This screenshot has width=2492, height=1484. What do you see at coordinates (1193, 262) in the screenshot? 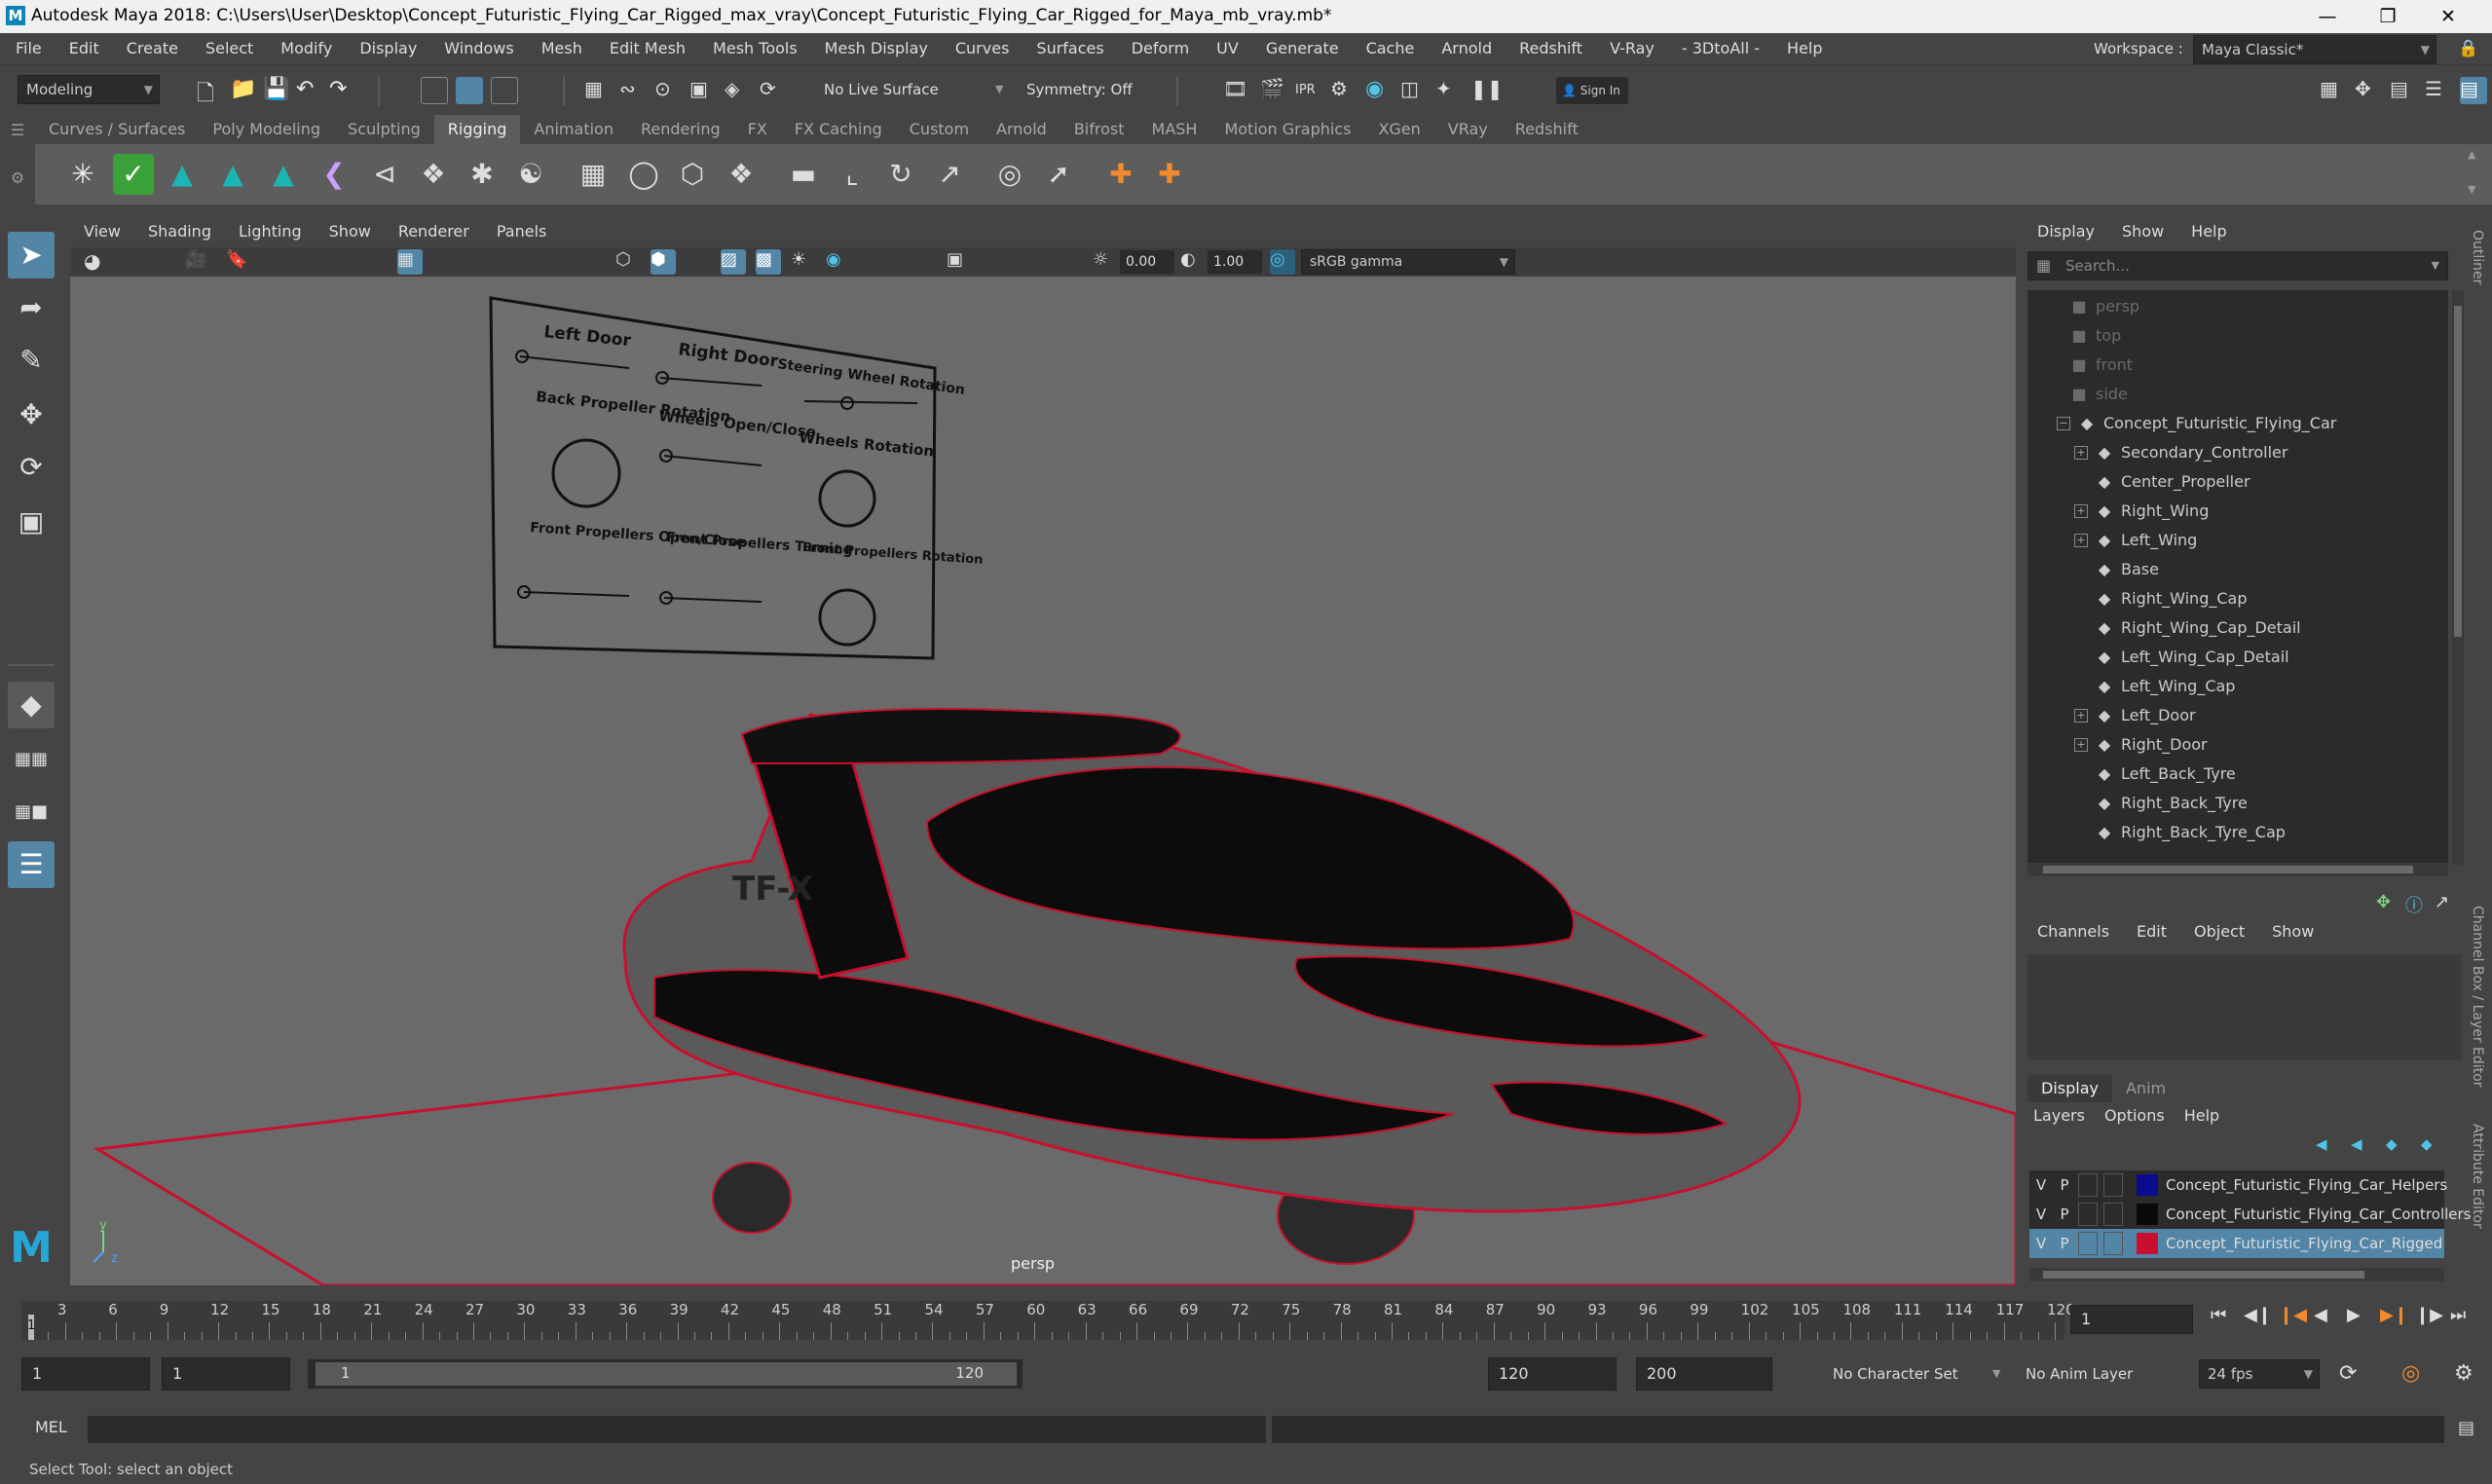
I see `gamma-icon: ◐` at bounding box center [1193, 262].